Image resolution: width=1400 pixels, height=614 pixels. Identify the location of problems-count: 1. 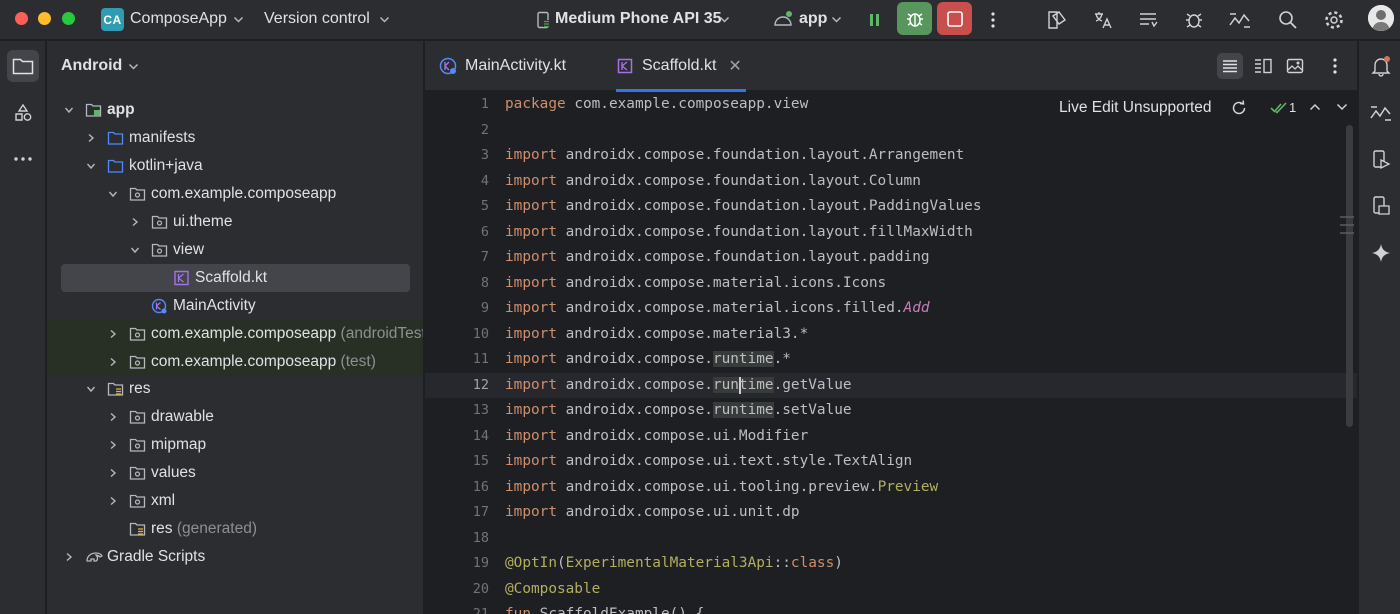
(1292, 107).